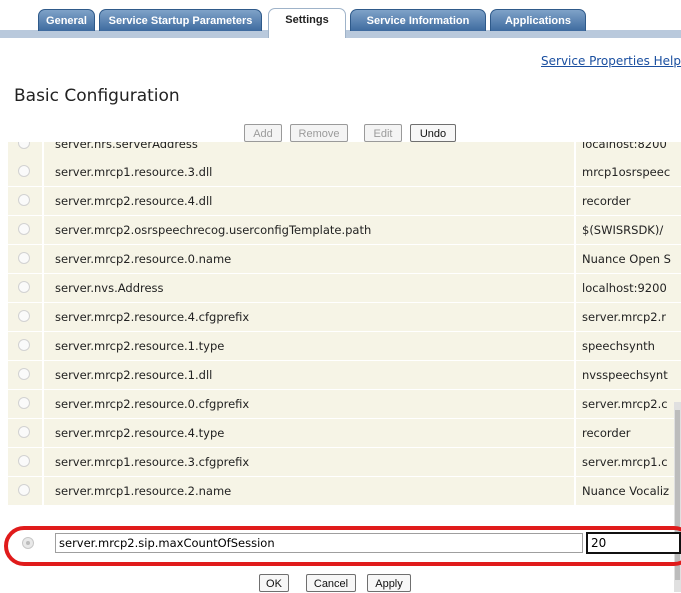  What do you see at coordinates (628, 259) in the screenshot?
I see `row-value: Nuance Open S` at bounding box center [628, 259].